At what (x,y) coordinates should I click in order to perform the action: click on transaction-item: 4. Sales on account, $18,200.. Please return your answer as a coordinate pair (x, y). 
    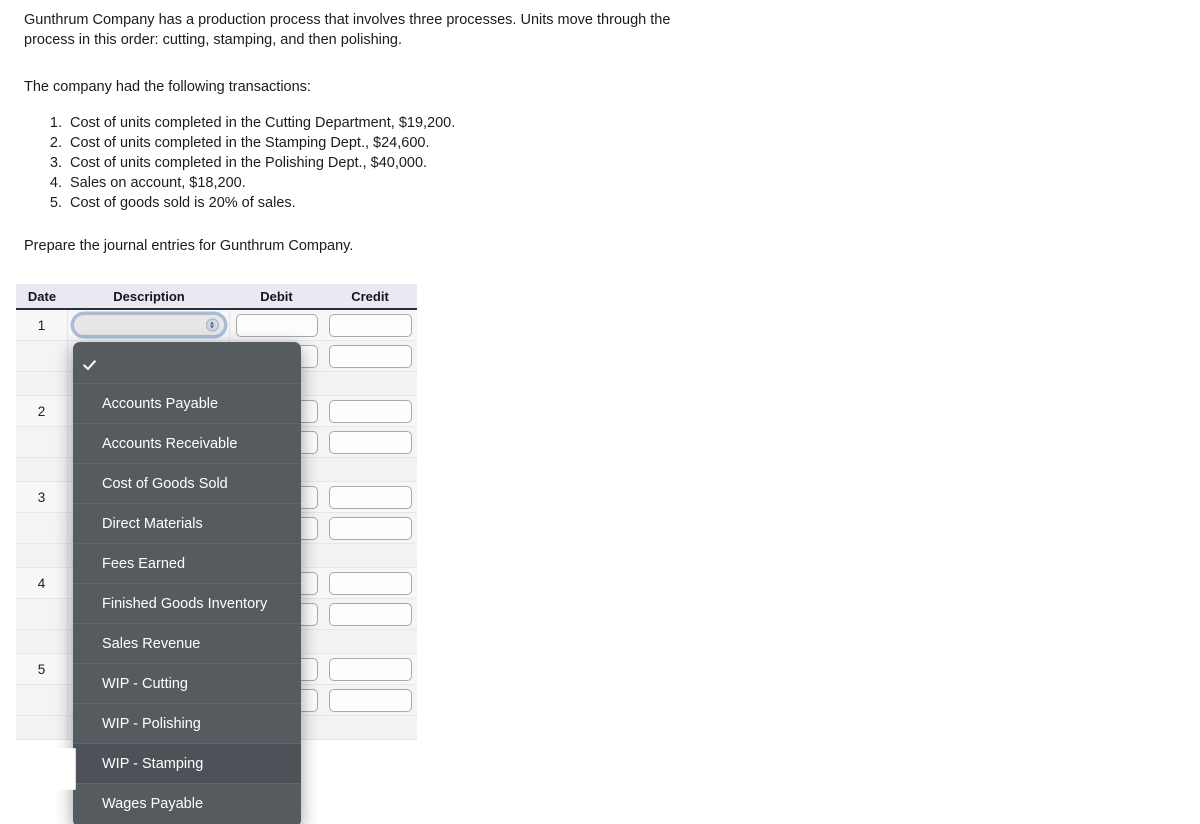
    Looking at the image, I should click on (318, 183).